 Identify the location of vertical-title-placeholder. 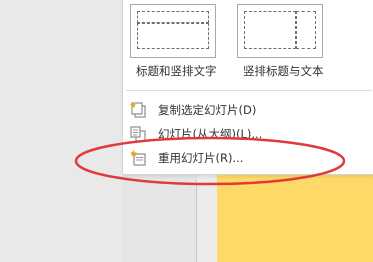
(306, 30).